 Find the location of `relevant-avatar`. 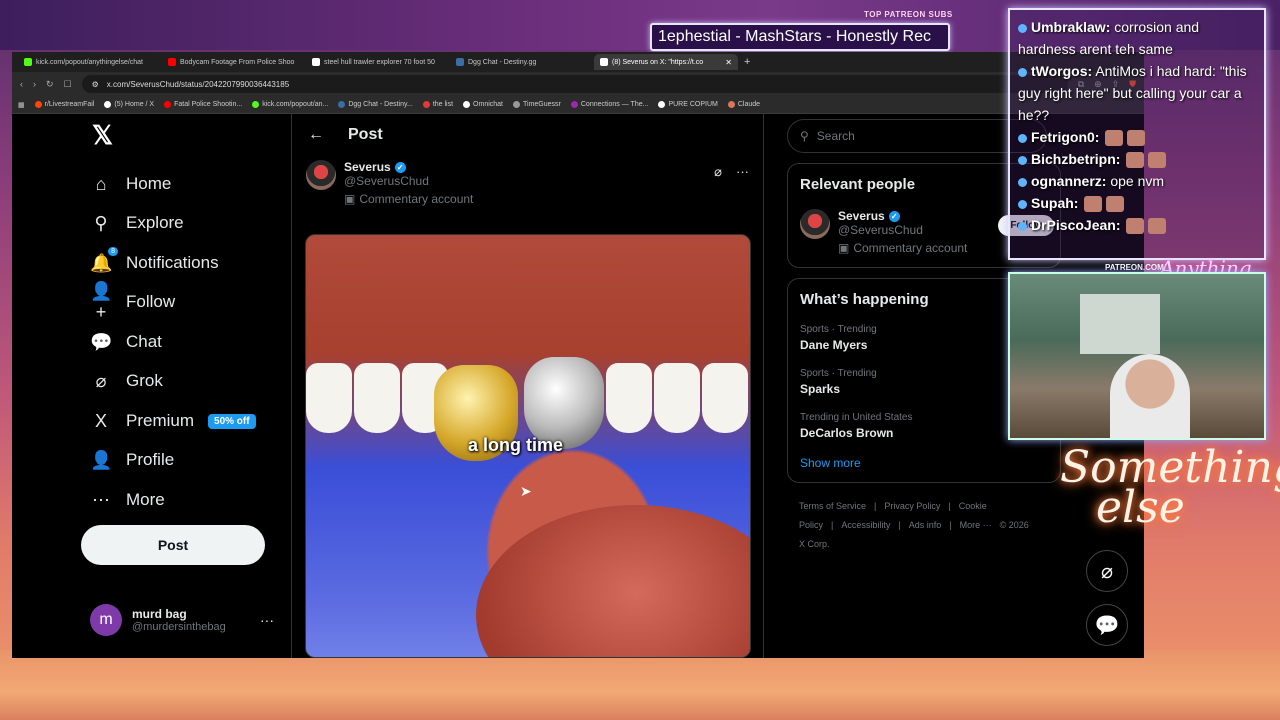

relevant-avatar is located at coordinates (815, 224).